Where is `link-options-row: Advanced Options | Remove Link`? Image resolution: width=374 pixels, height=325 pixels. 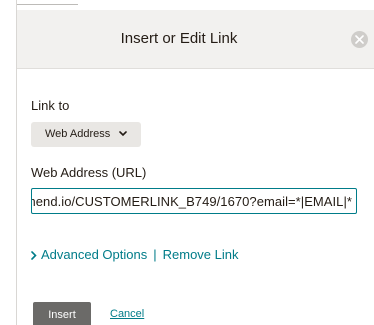
link-options-row: Advanced Options | Remove Link is located at coordinates (135, 254).